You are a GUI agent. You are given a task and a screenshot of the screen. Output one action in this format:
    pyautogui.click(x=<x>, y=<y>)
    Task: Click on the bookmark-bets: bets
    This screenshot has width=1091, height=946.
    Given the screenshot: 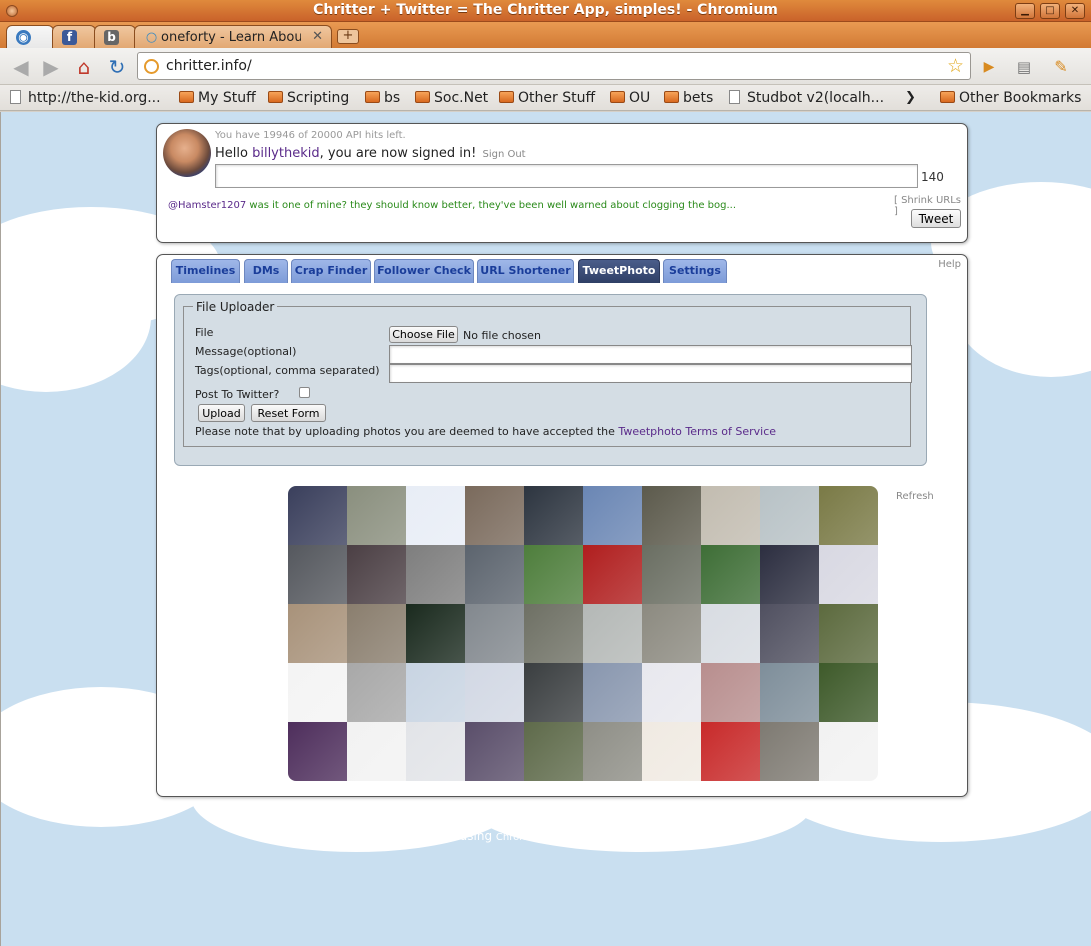 What is the action you would take?
    pyautogui.click(x=688, y=98)
    